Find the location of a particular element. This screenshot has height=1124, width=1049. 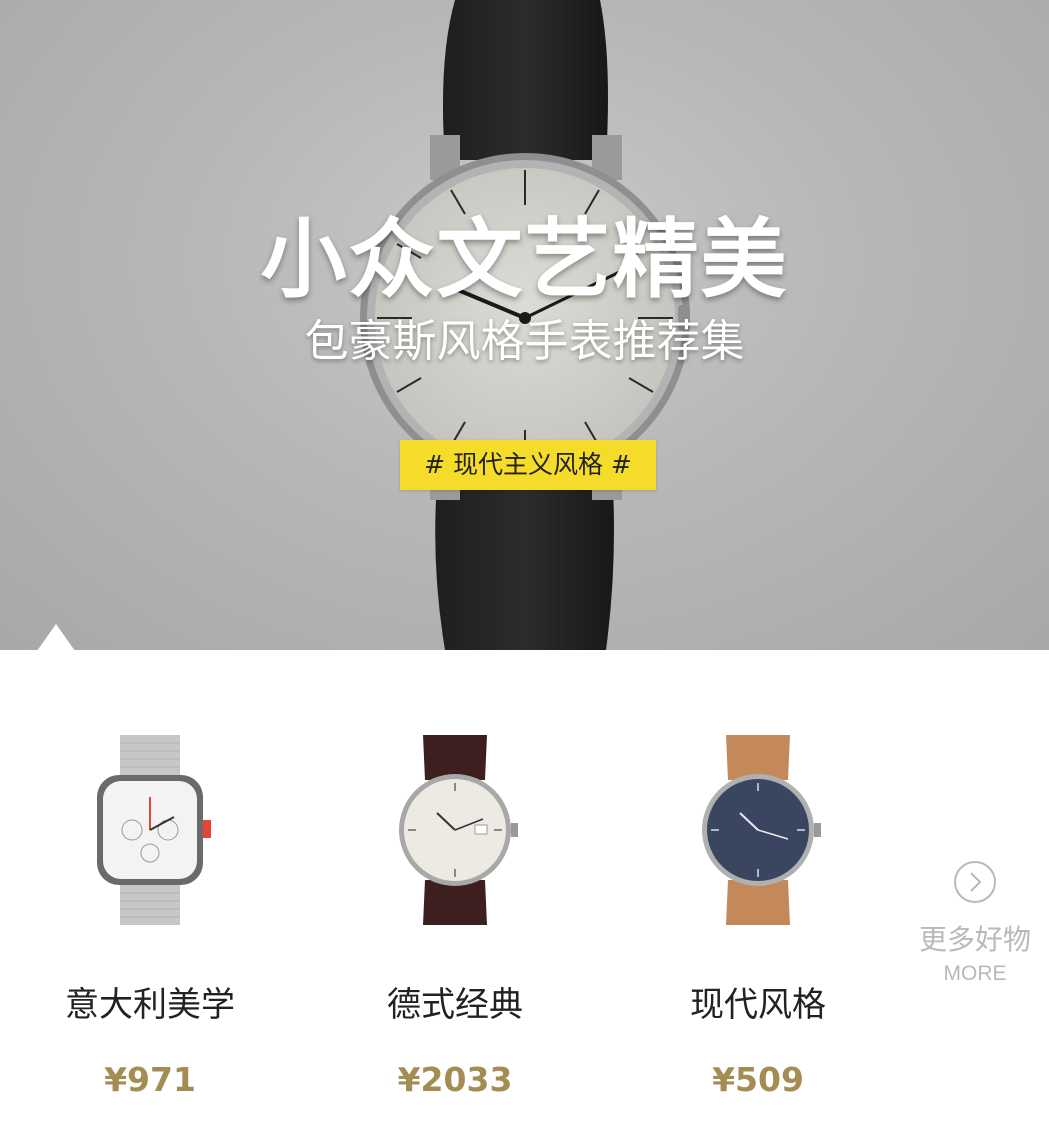

hero-pointer-notch is located at coordinates (56, 637).